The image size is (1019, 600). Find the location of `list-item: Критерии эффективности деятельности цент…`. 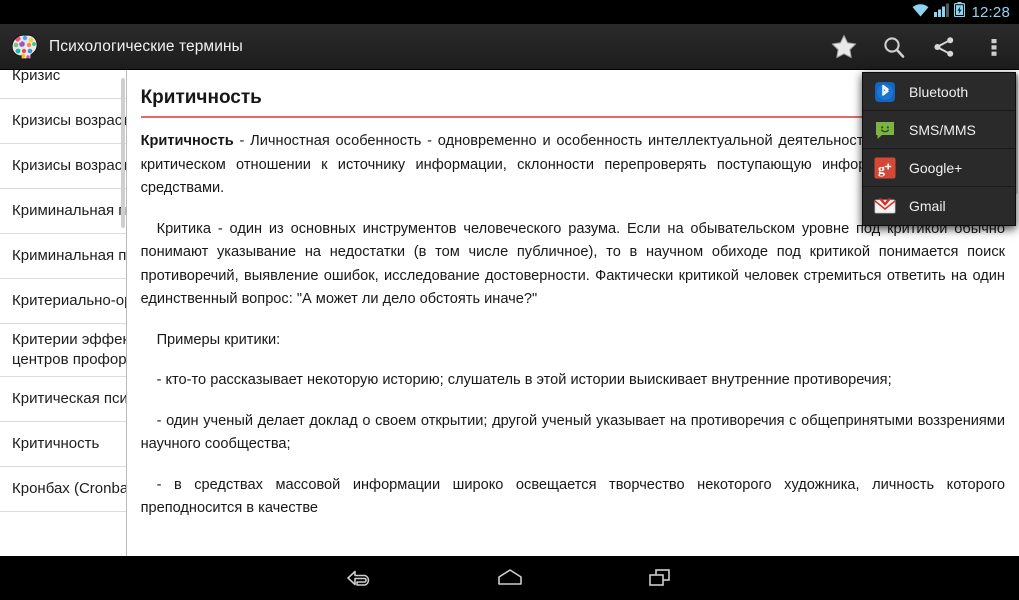

list-item: Критерии эффективности деятельности цент… is located at coordinates (63, 350).